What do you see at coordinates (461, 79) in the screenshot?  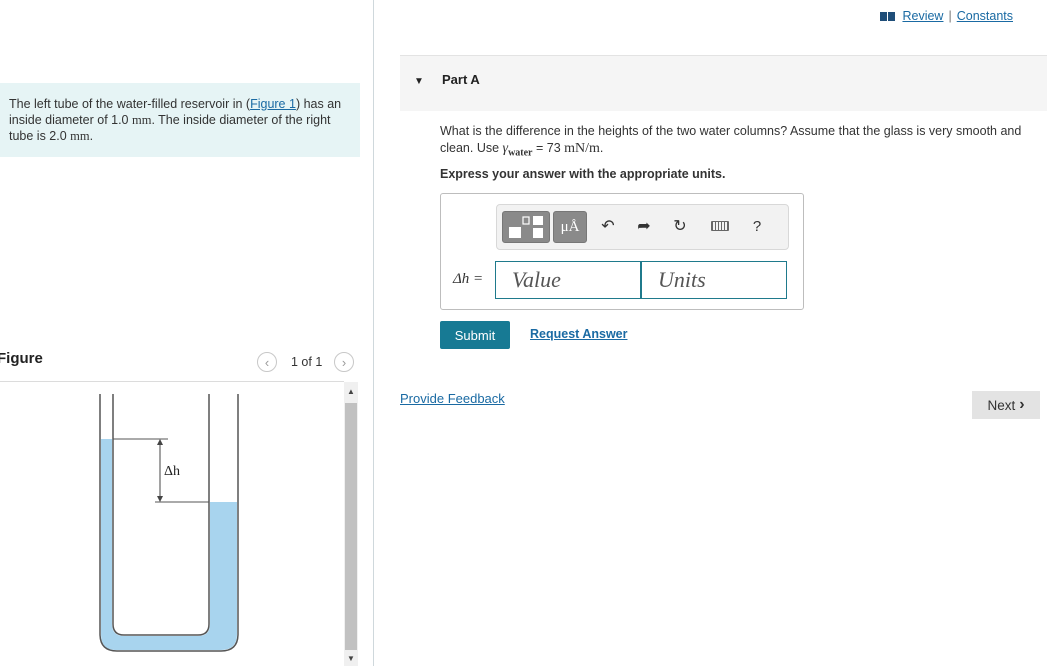 I see `part-title: Part A` at bounding box center [461, 79].